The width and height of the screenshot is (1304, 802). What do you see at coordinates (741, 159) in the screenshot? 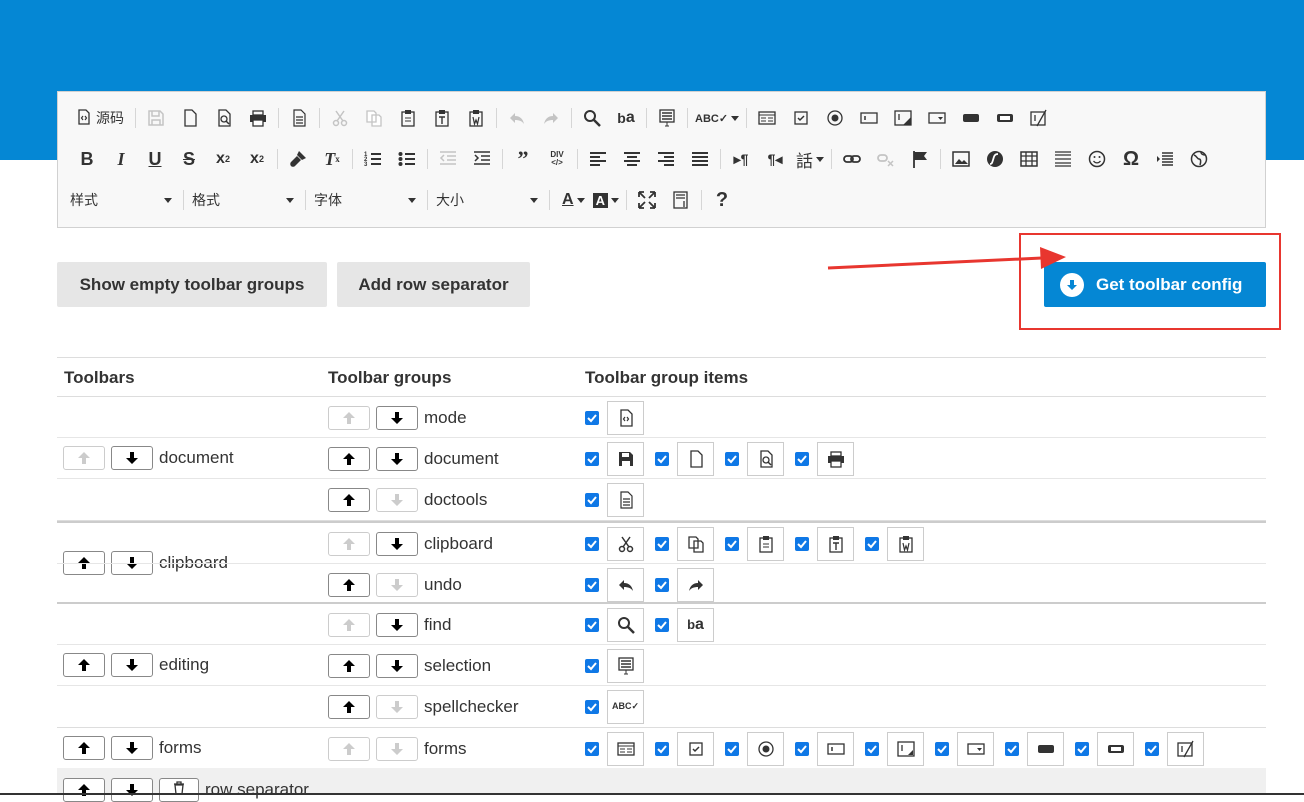
I see `ltr-icon: ▸¶` at bounding box center [741, 159].